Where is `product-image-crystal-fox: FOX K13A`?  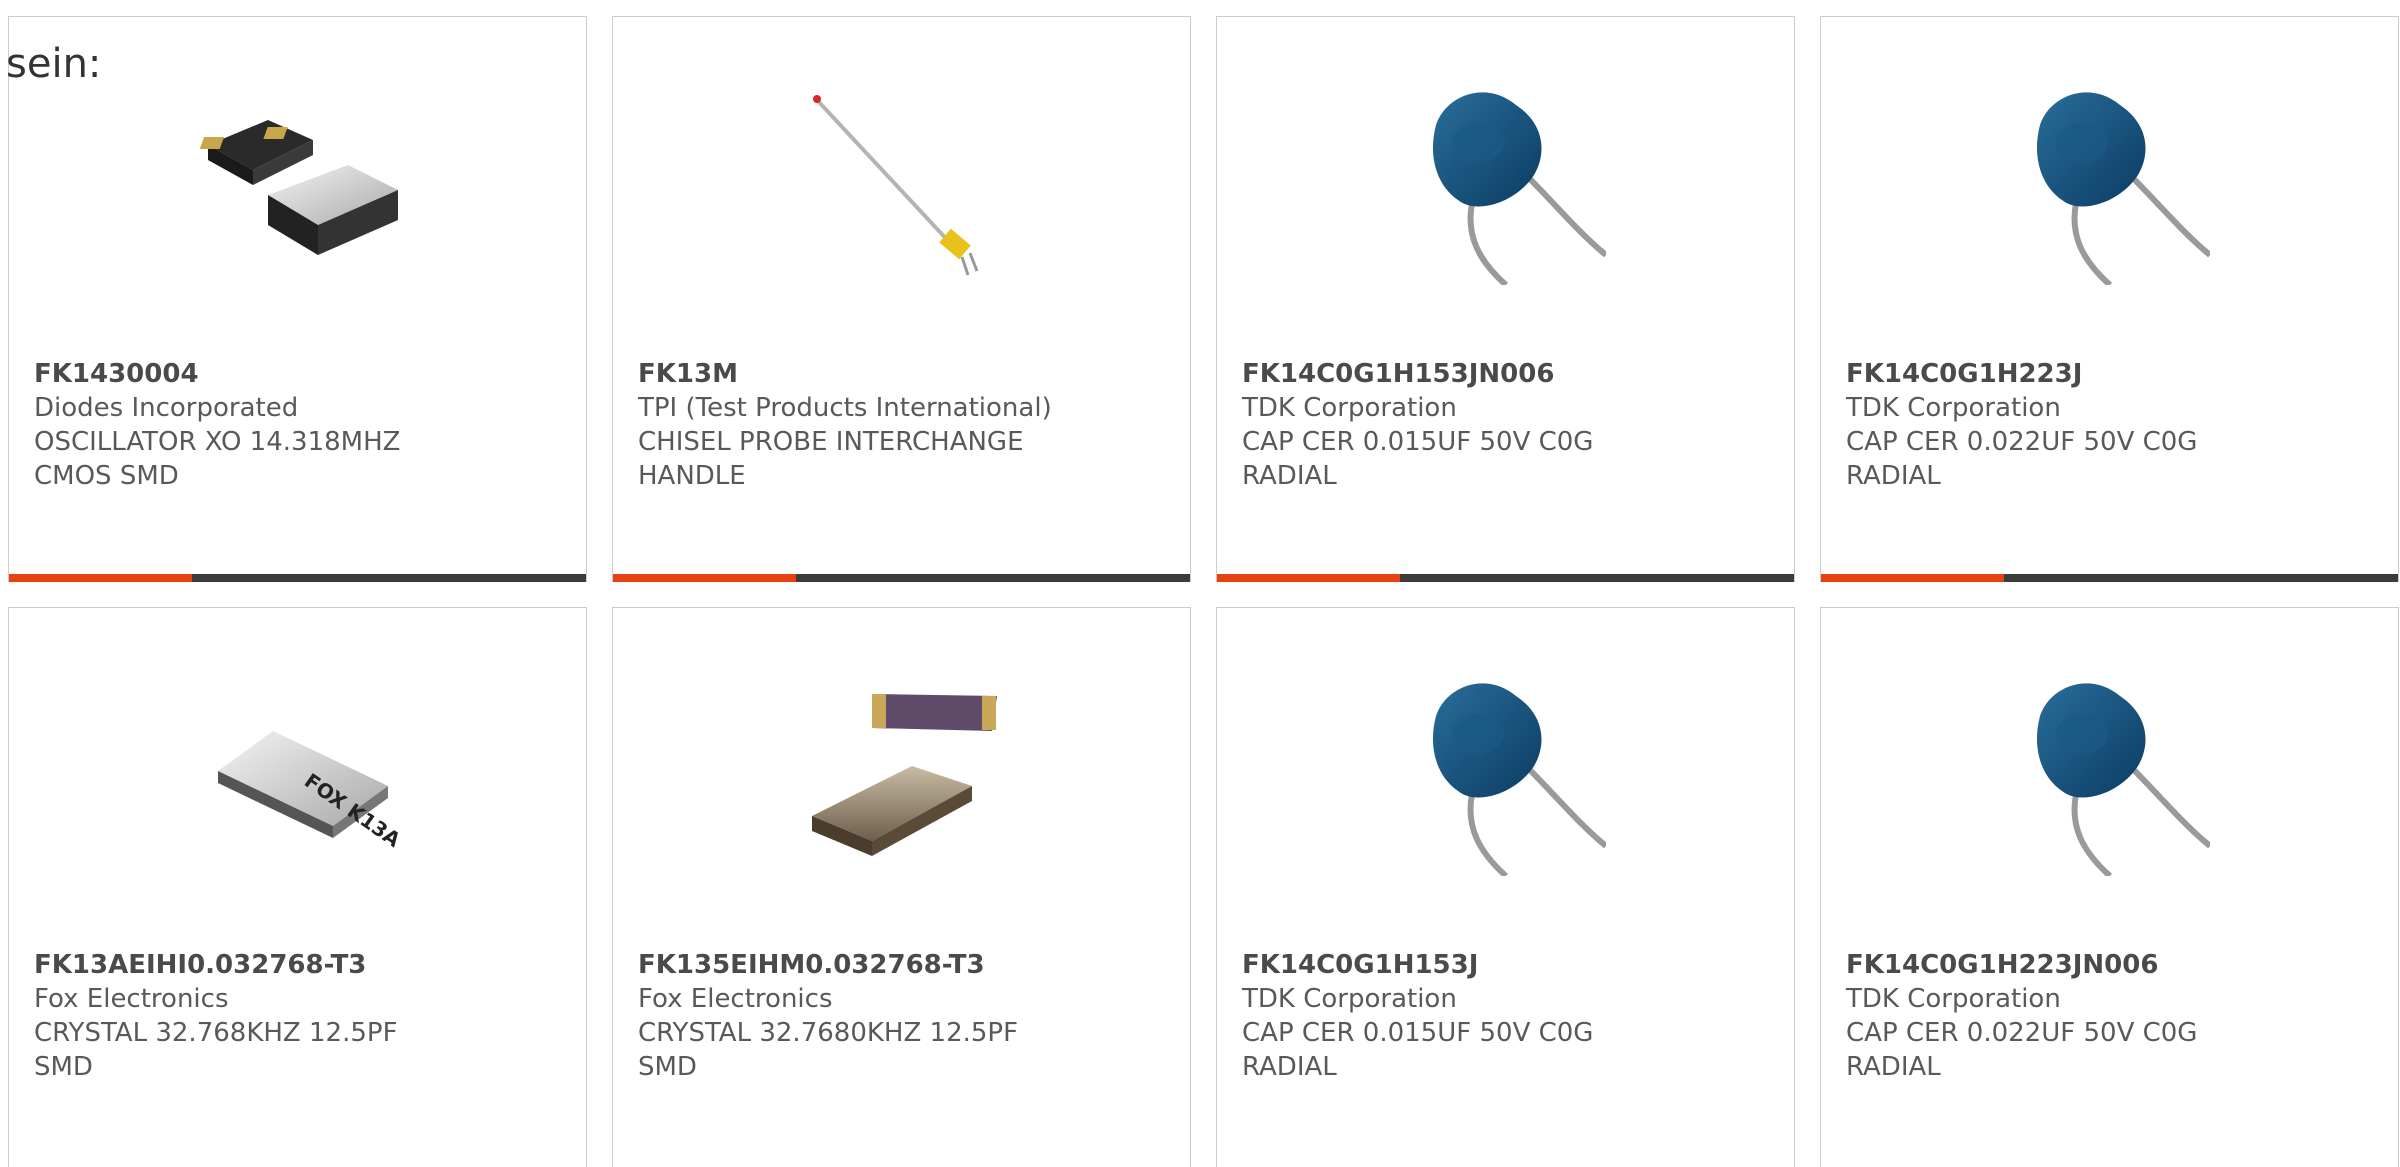 product-image-crystal-fox: FOX K13A is located at coordinates (298, 776).